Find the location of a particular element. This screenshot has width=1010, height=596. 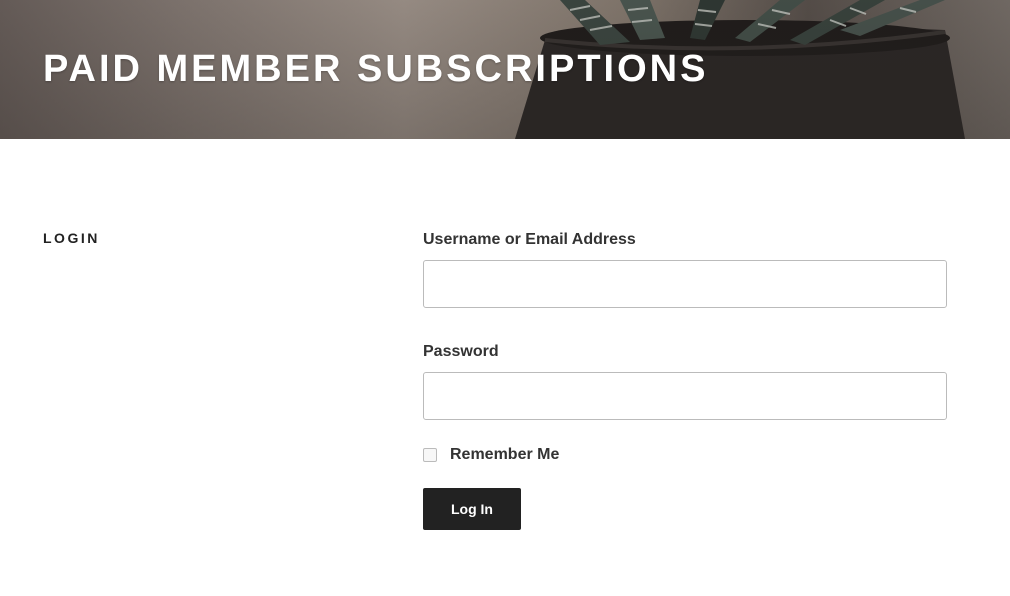

site-title: PAID MEMBER SUBSCRIPTIONS is located at coordinates (375, 69).